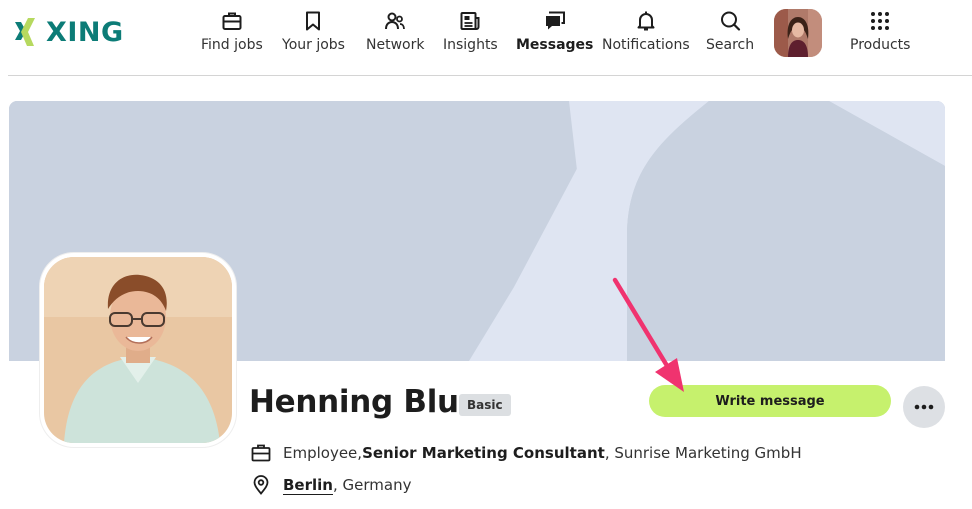  Describe the element at coordinates (730, 45) in the screenshot. I see `nav-label: Search` at that location.